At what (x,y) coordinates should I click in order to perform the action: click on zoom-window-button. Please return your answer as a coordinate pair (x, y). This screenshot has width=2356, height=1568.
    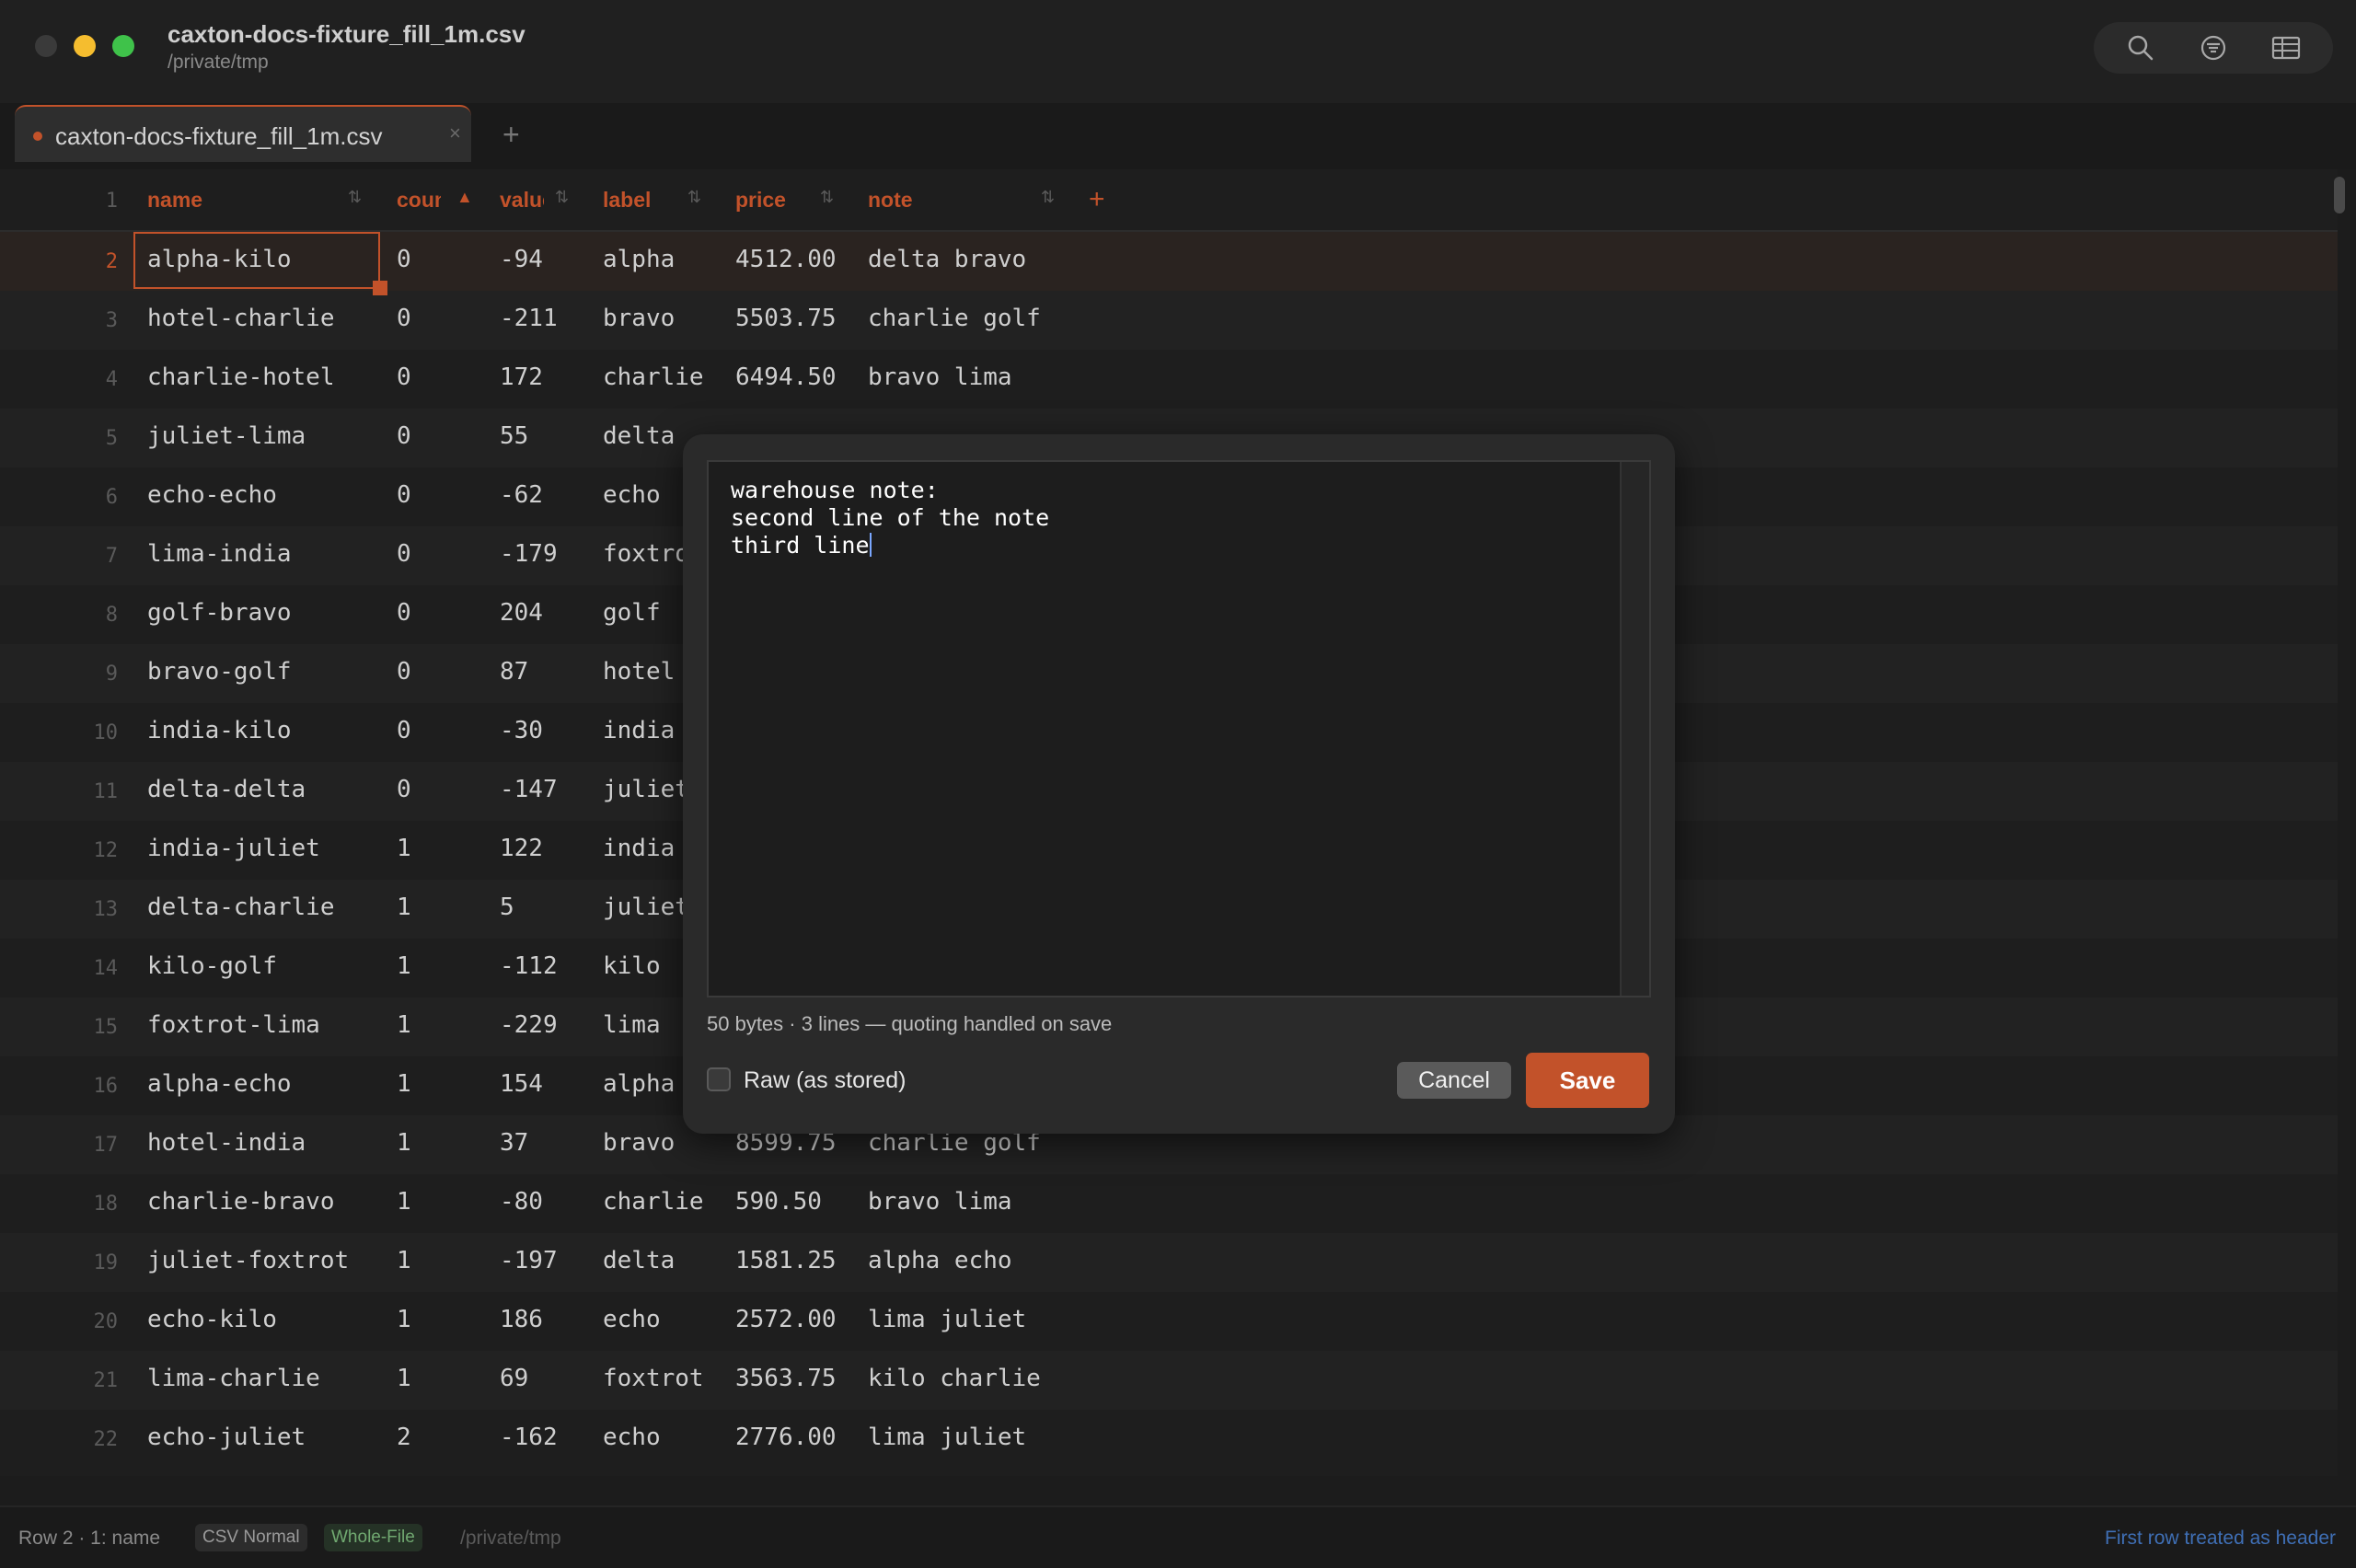
    Looking at the image, I should click on (123, 46).